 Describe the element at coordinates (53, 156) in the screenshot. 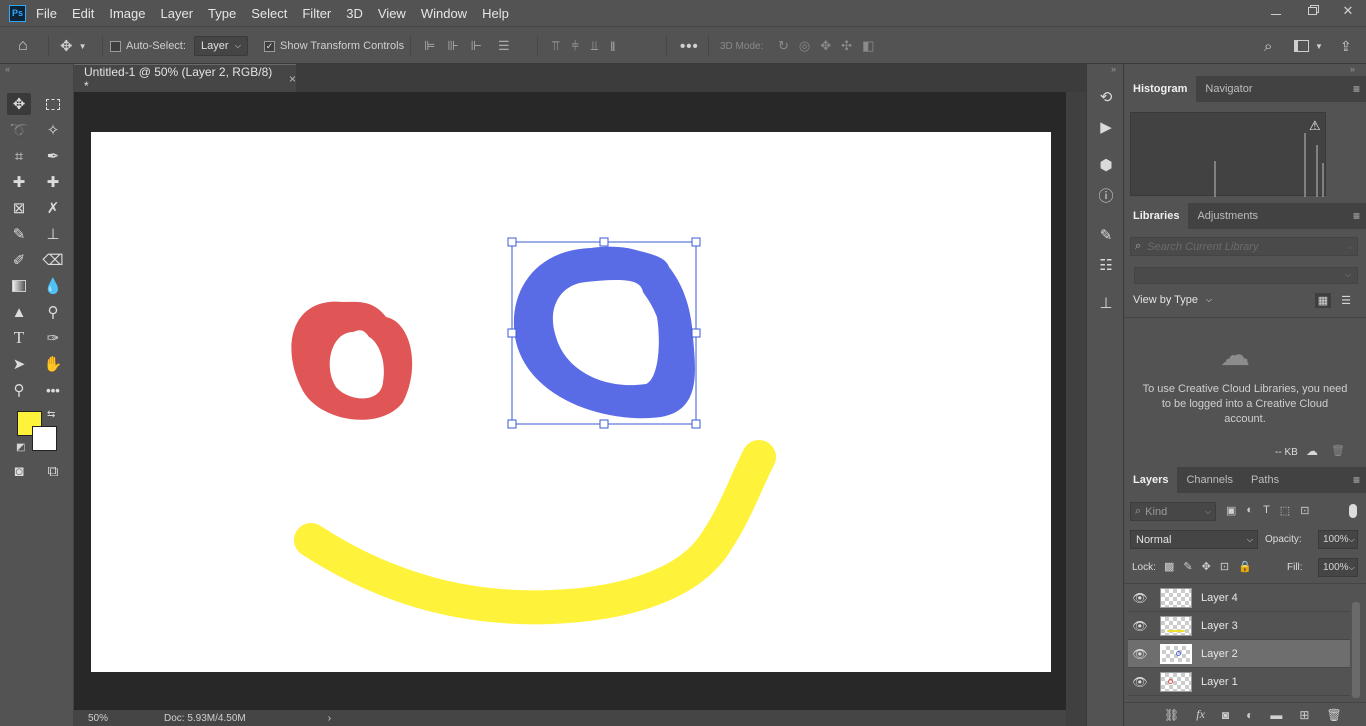

I see `eyedropper-tool: ✒` at that location.